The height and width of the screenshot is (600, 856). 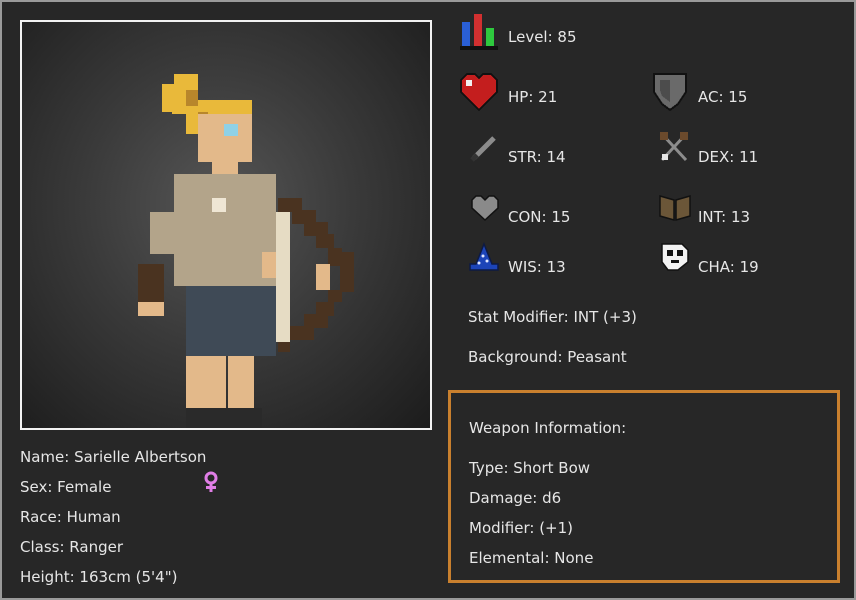 What do you see at coordinates (70, 517) in the screenshot?
I see `character-race: Race: Human` at bounding box center [70, 517].